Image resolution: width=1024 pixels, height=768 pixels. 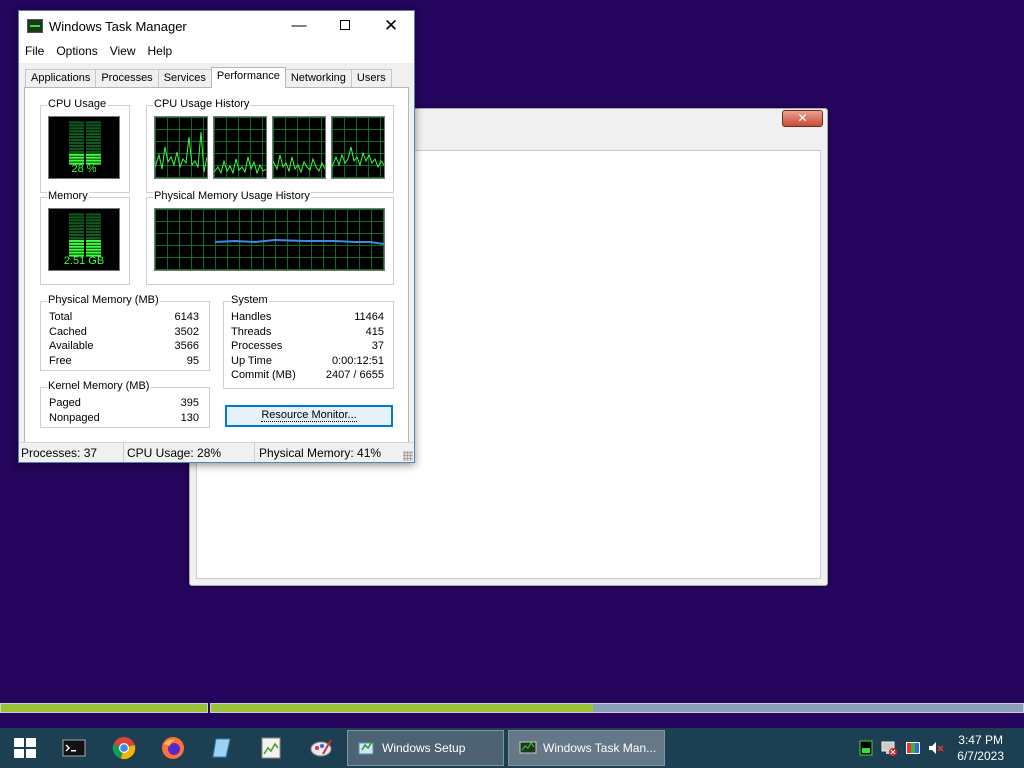 What do you see at coordinates (61, 78) in the screenshot?
I see `tab-applications: Applications` at bounding box center [61, 78].